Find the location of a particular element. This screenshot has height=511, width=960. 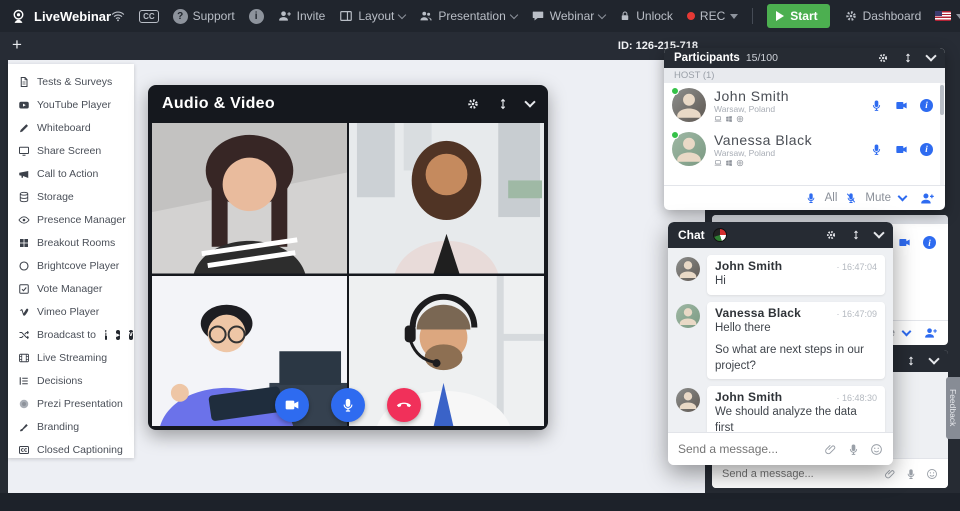

chat-header: Chat is located at coordinates (780, 235).